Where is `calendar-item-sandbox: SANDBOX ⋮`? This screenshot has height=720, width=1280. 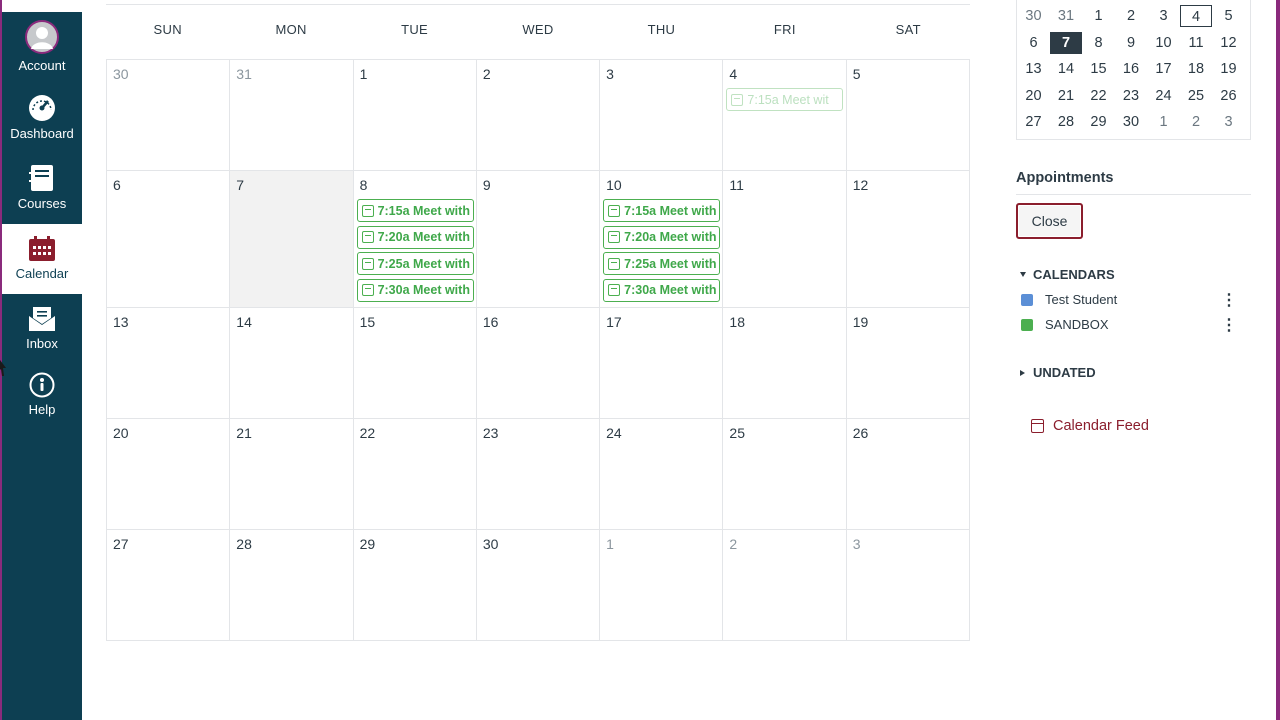
calendar-item-sandbox: SANDBOX ⋮ is located at coordinates (1131, 325).